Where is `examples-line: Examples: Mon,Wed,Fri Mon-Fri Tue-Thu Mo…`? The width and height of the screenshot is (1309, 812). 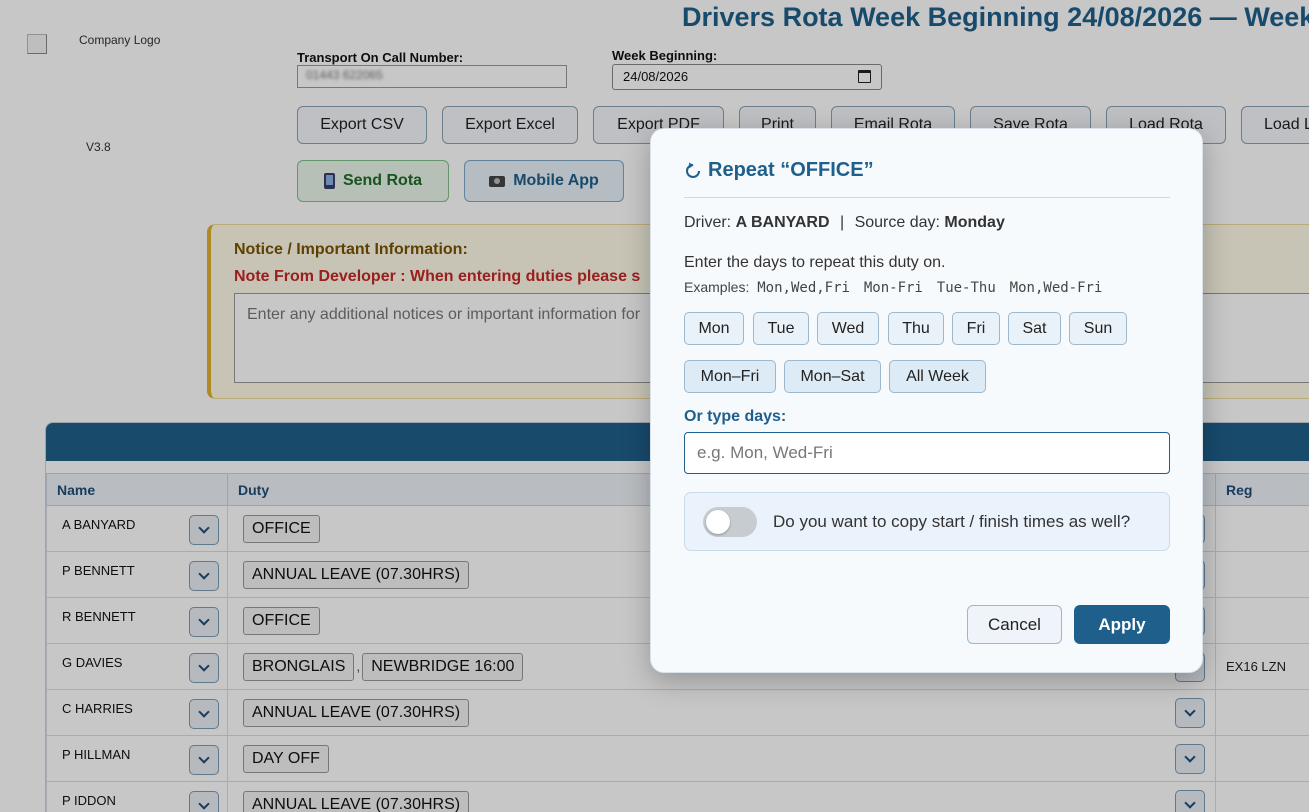
examples-line: Examples: Mon,Wed,Fri Mon-Fri Tue-Thu Mo… is located at coordinates (893, 287).